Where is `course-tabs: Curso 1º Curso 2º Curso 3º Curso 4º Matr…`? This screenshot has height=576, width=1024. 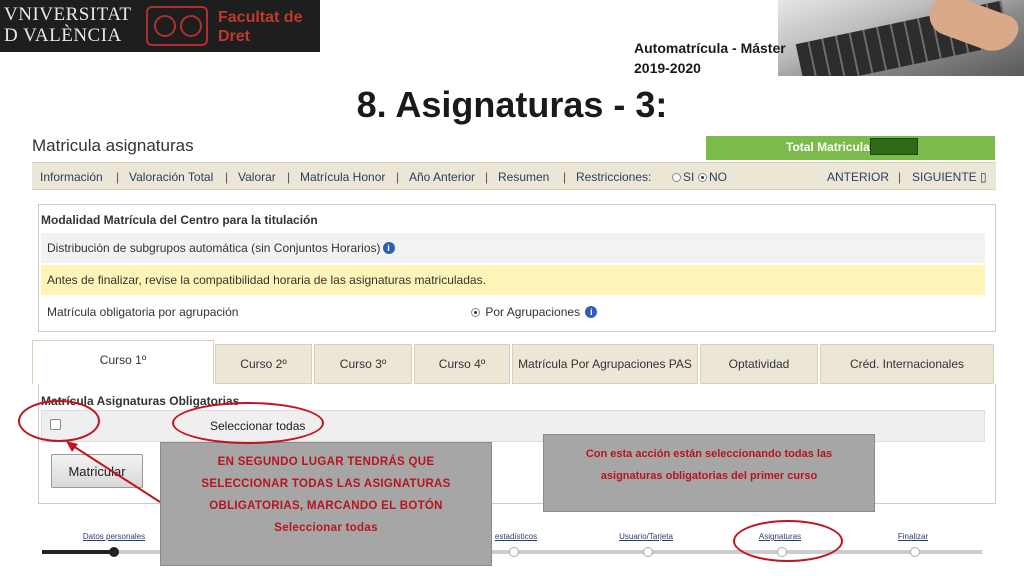 course-tabs: Curso 1º Curso 2º Curso 3º Curso 4º Matr… is located at coordinates (513, 362).